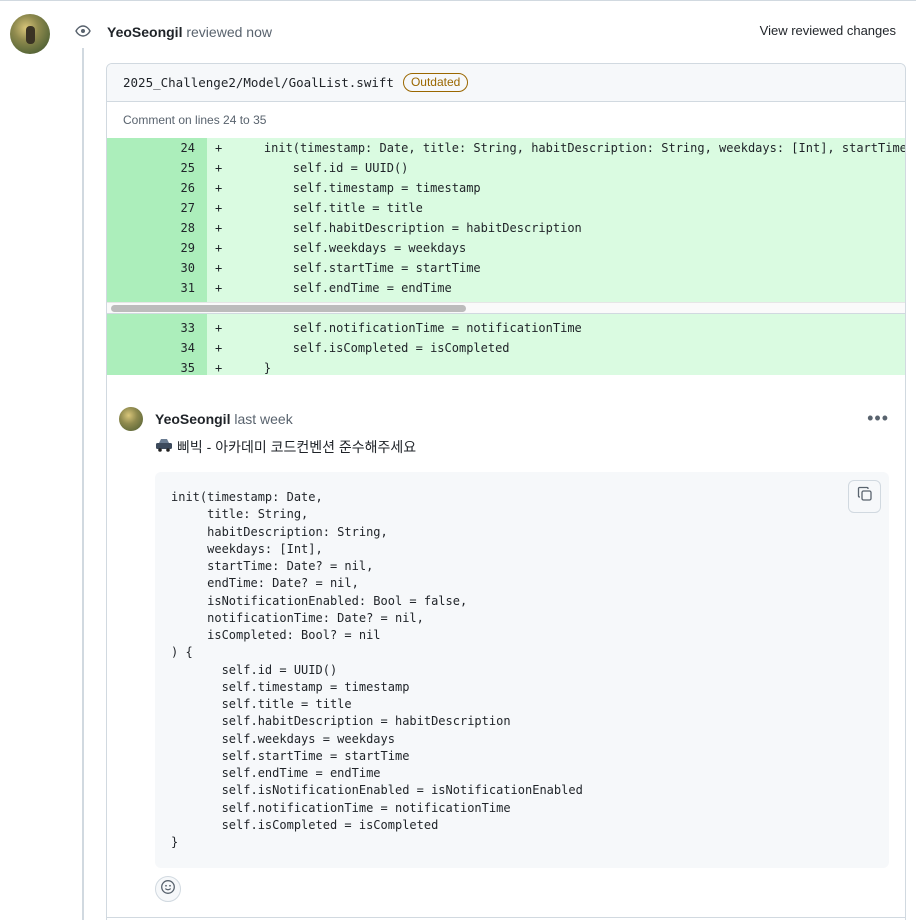 This screenshot has height=920, width=916. What do you see at coordinates (556, 288) in the screenshot?
I see `diff-code: + self.endTime = endTime` at bounding box center [556, 288].